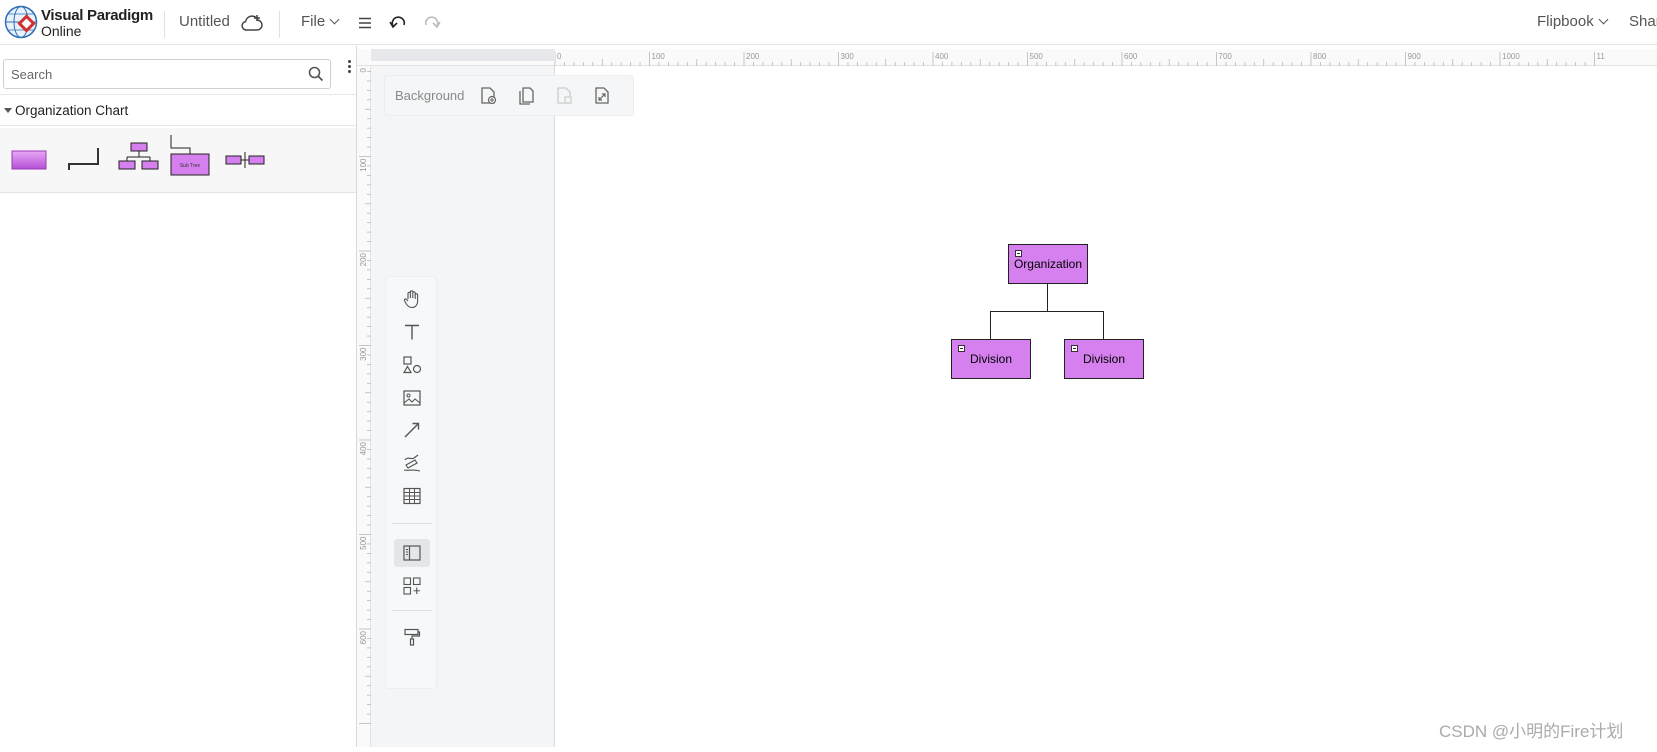 This screenshot has width=1657, height=752. Describe the element at coordinates (149, 74) in the screenshot. I see `search-input` at that location.